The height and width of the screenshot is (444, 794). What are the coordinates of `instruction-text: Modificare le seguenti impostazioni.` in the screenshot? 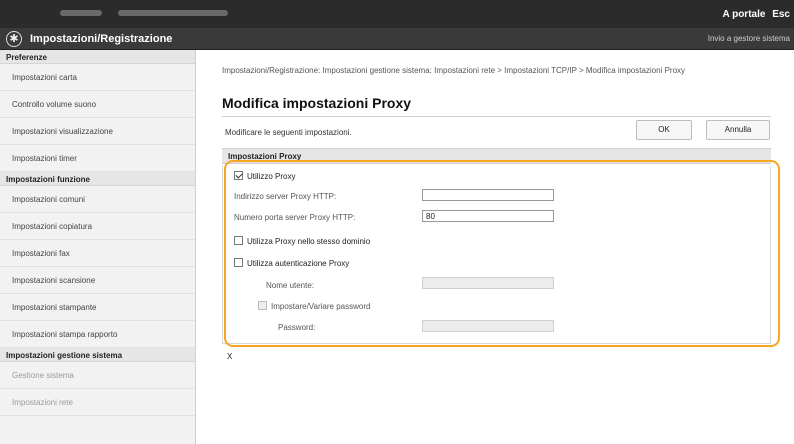 It's located at (288, 132).